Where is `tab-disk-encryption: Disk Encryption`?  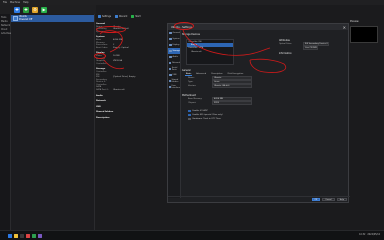 tab-disk-encryption: Disk Encryption is located at coordinates (236, 74).